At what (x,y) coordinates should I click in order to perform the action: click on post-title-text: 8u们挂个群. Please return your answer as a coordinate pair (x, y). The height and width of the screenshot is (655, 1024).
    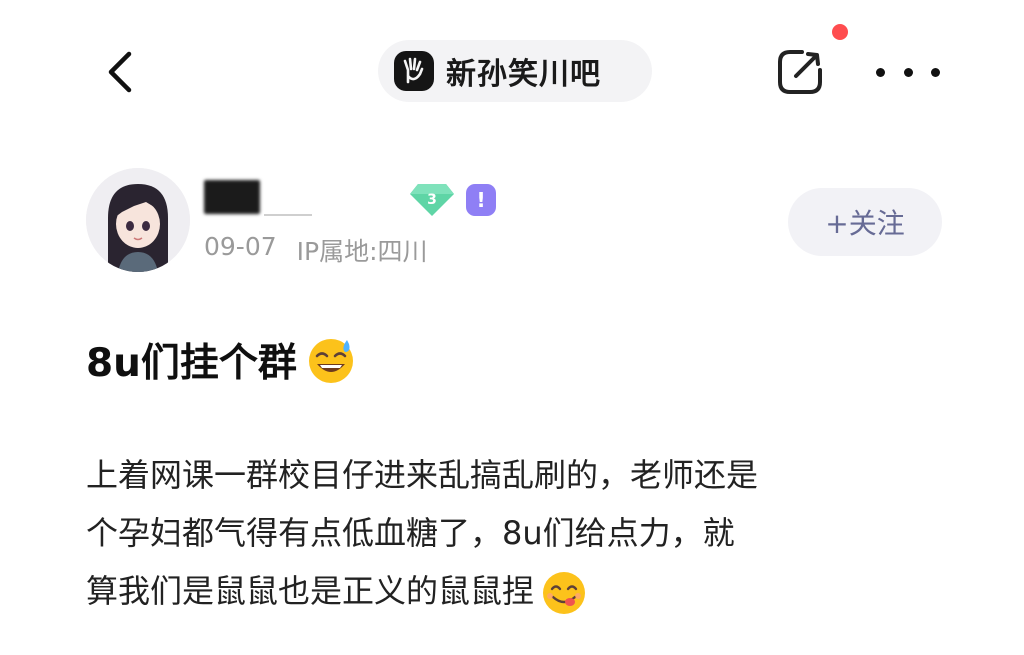
    Looking at the image, I should click on (191, 363).